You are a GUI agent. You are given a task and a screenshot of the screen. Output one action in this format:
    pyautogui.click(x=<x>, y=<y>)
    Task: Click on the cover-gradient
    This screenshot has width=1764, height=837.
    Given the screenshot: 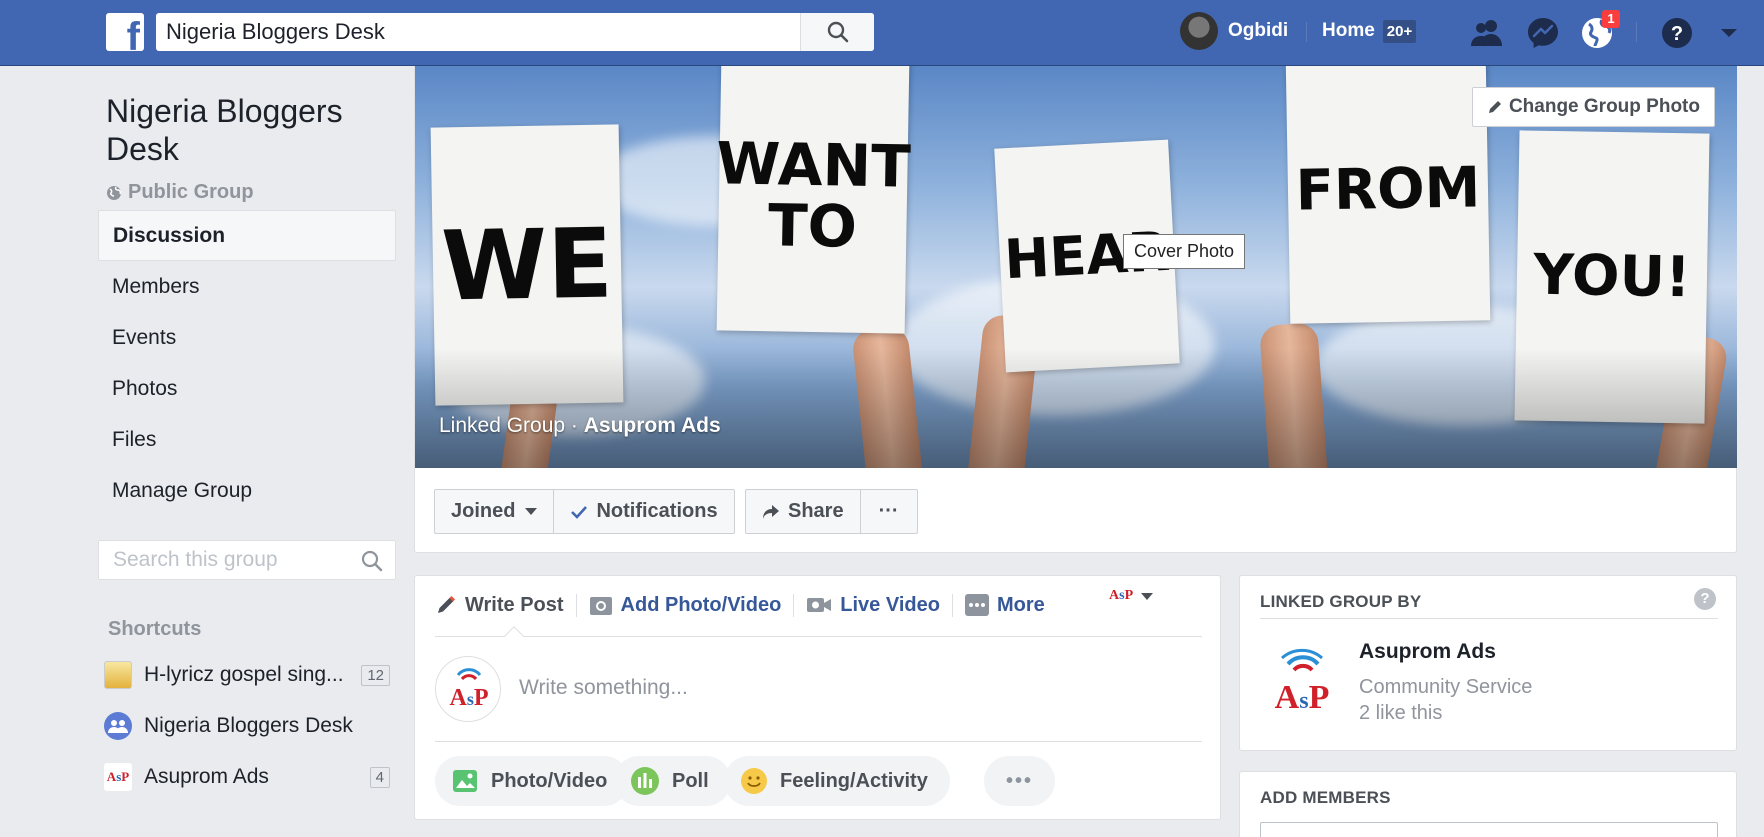 What is the action you would take?
    pyautogui.click(x=1076, y=408)
    